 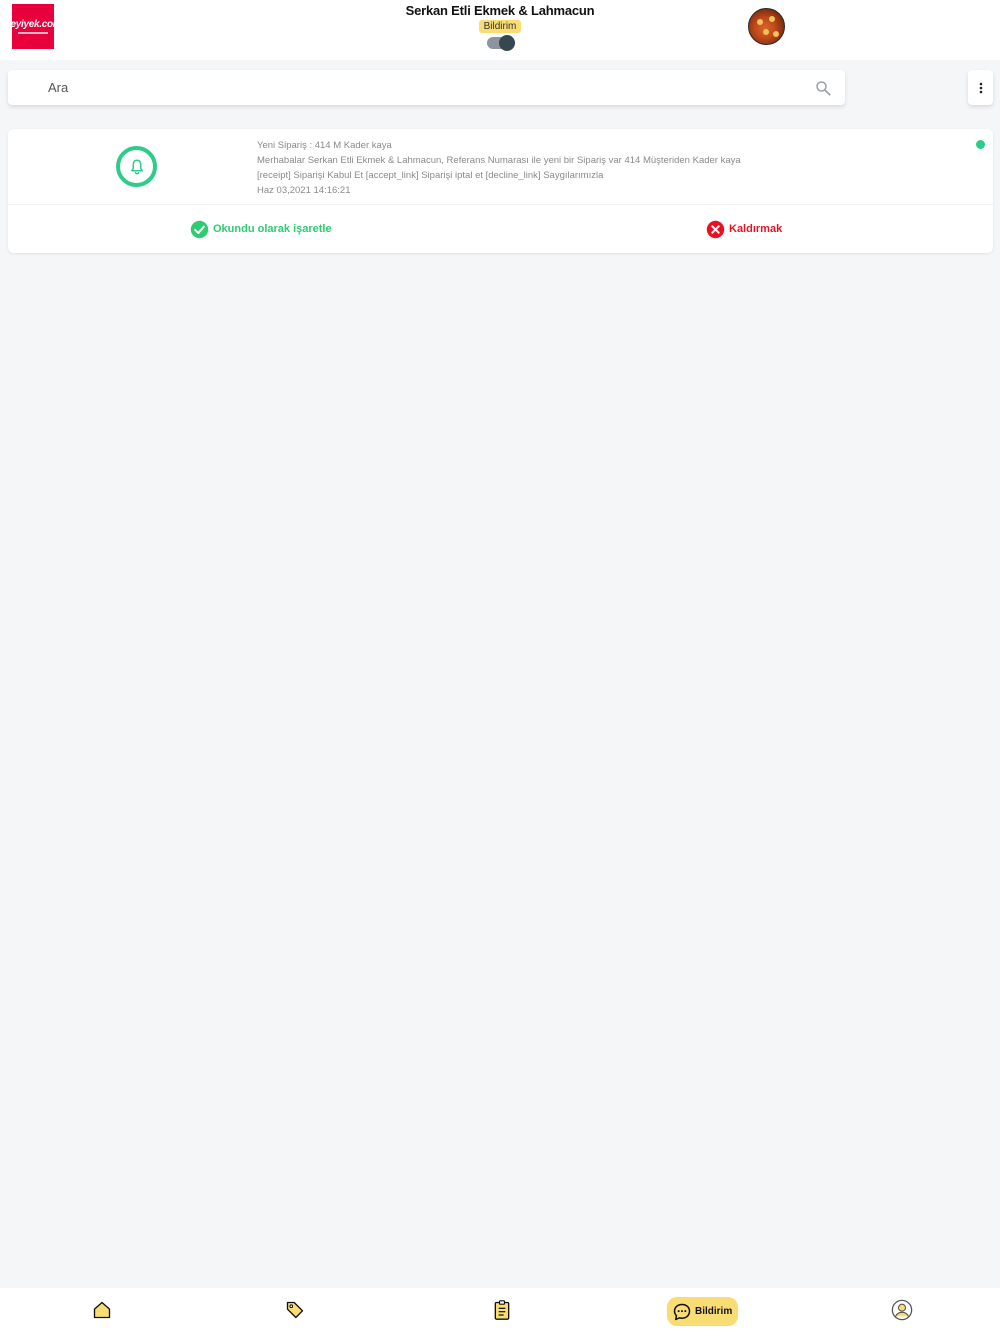 I want to click on nav-offers, so click(x=295, y=1310).